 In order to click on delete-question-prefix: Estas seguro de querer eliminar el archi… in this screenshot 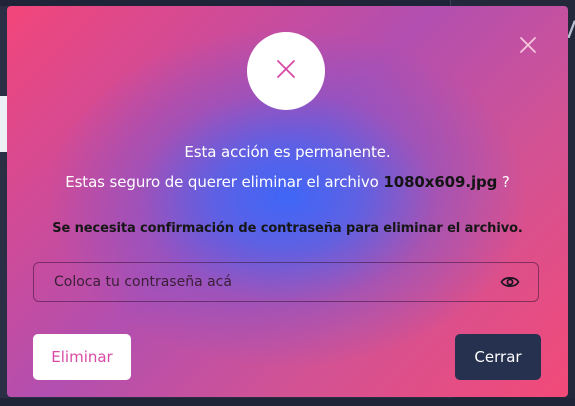, I will do `click(224, 182)`.